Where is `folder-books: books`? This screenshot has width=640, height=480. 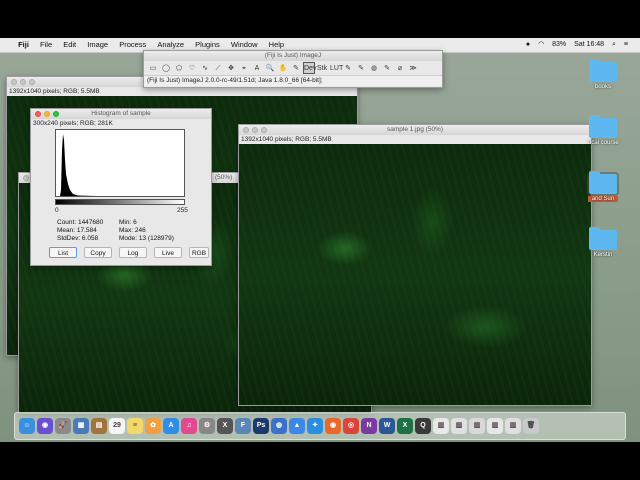
folder-books: books is located at coordinates (603, 74).